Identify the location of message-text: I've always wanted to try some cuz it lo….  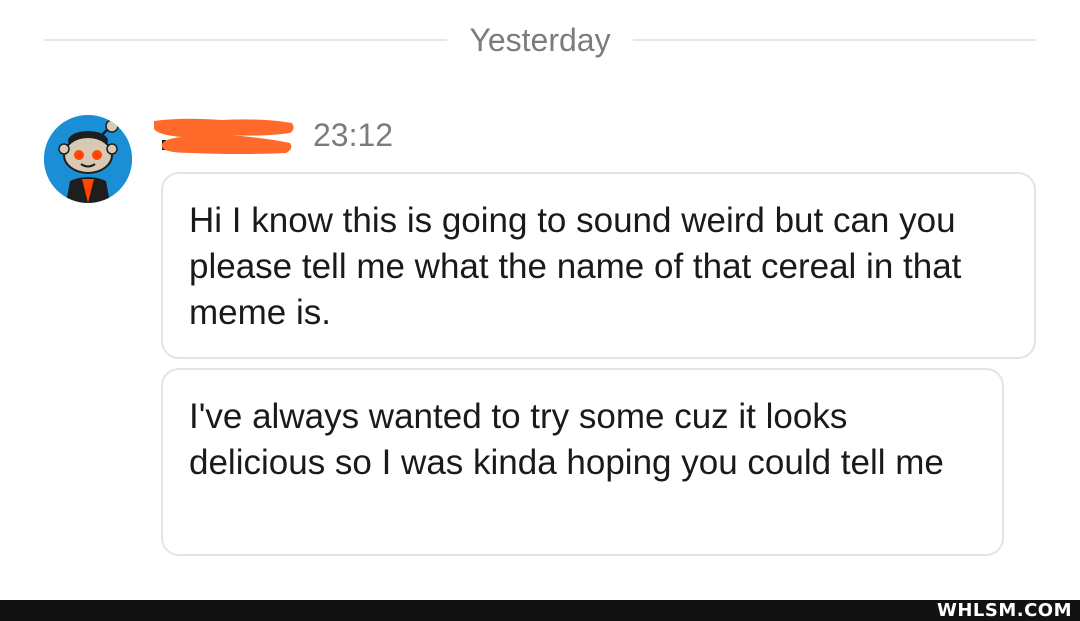
(566, 439).